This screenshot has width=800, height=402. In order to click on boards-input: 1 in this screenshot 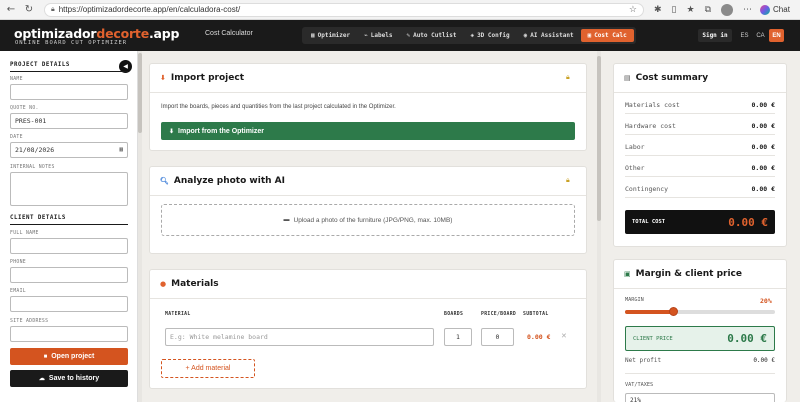, I will do `click(458, 337)`.